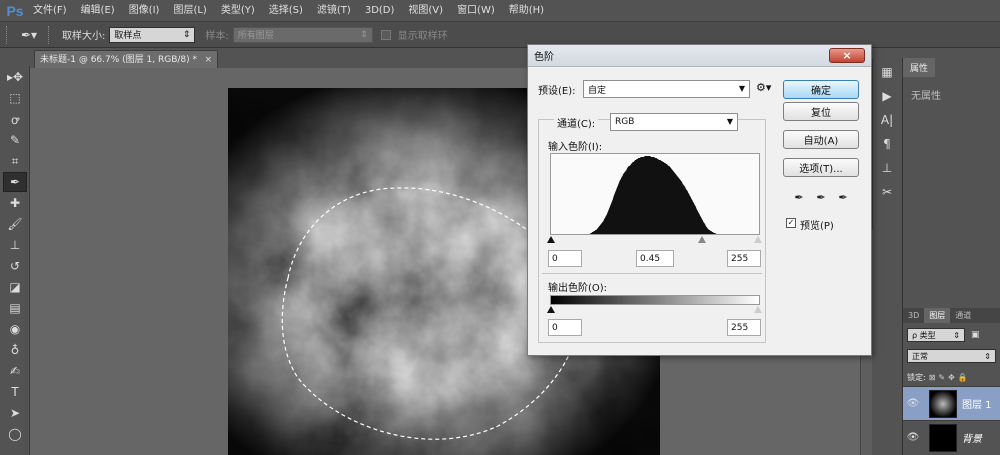 This screenshot has height=455, width=1000. Describe the element at coordinates (551, 309) in the screenshot. I see `output-black-slider` at that location.